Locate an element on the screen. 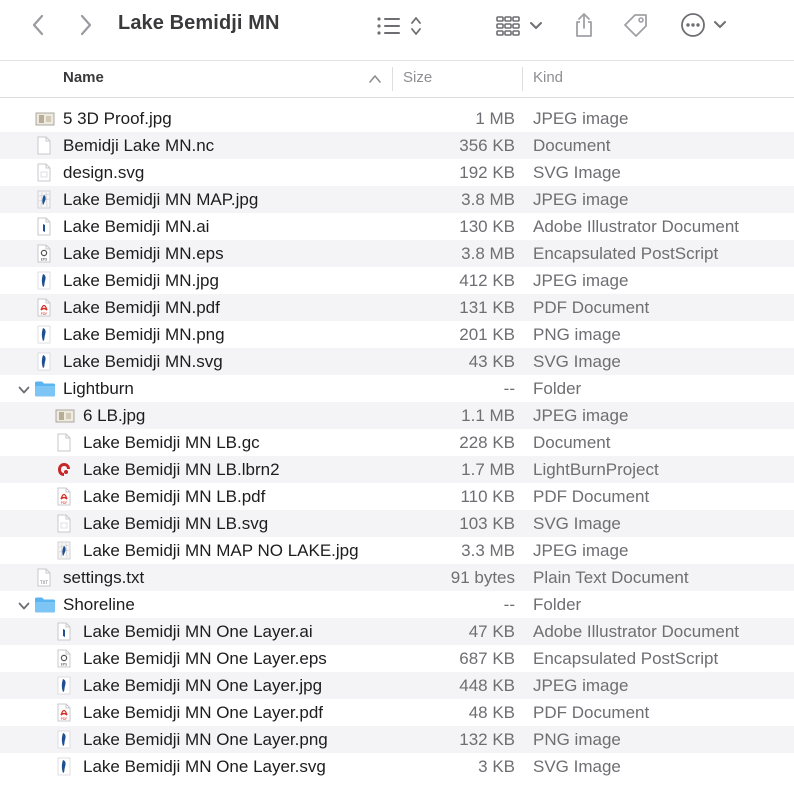 The width and height of the screenshot is (794, 794). file-name: Lake Bemidji MN One Layer.pdf is located at coordinates (203, 712).